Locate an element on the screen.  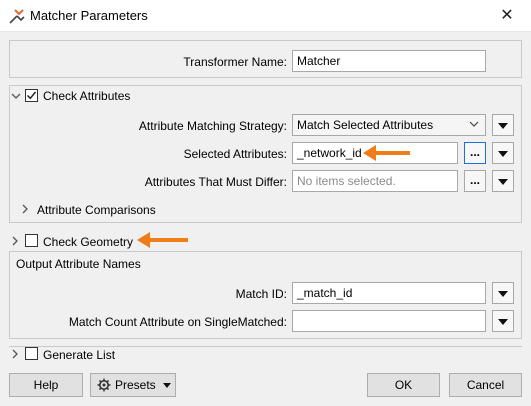
output-attributes-heading: Output Attribute Names is located at coordinates (78, 264).